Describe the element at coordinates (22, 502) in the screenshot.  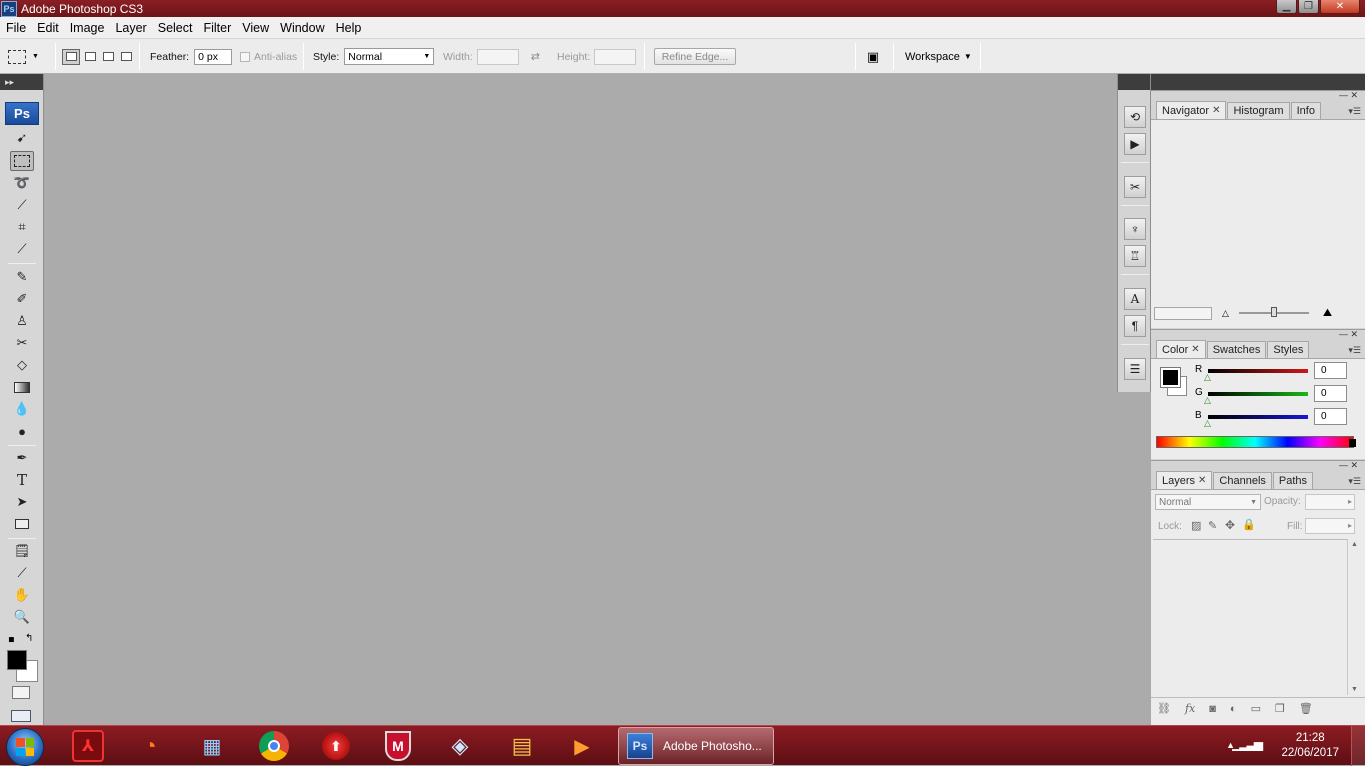
I see `path-selection-tool-icon: ➤` at that location.